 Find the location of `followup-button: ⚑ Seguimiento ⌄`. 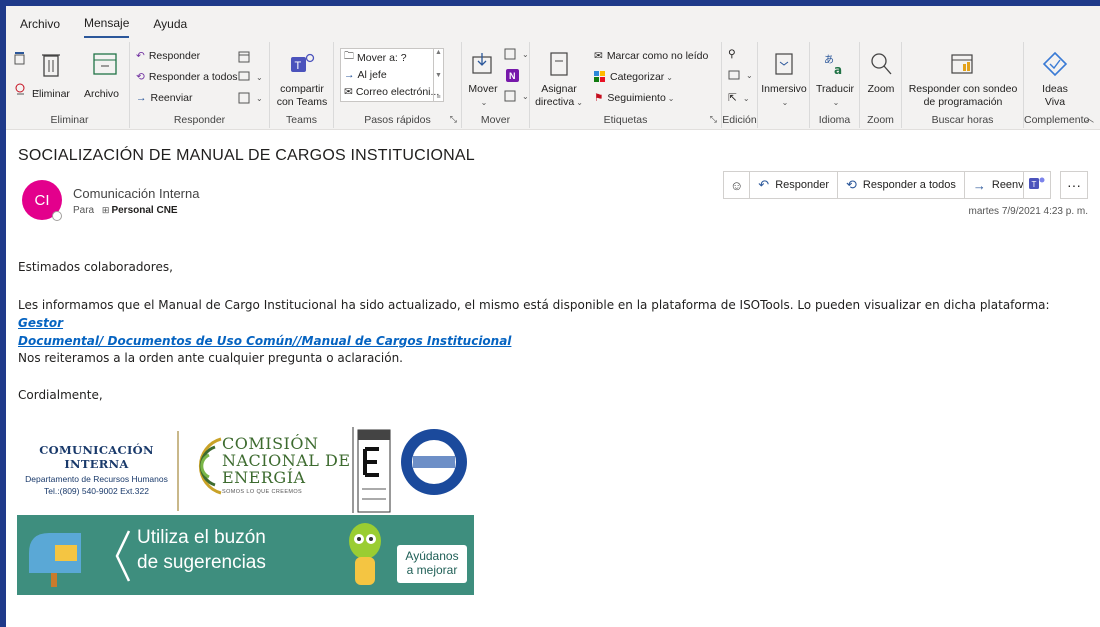

followup-button: ⚑ Seguimiento ⌄ is located at coordinates (634, 98).